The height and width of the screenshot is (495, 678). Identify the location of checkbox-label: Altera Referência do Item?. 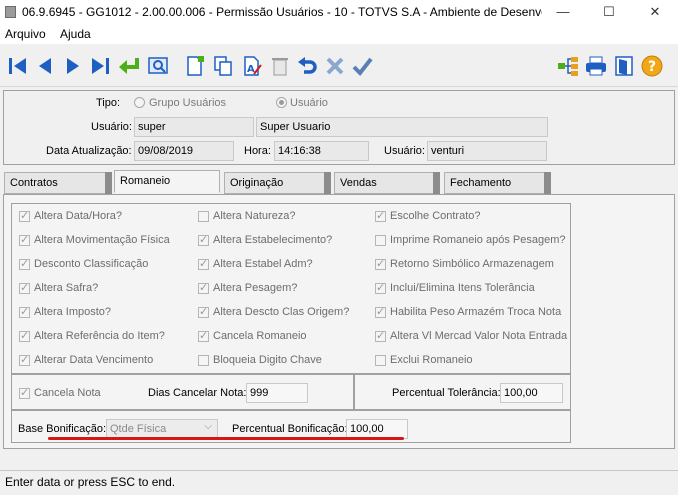
(99, 336).